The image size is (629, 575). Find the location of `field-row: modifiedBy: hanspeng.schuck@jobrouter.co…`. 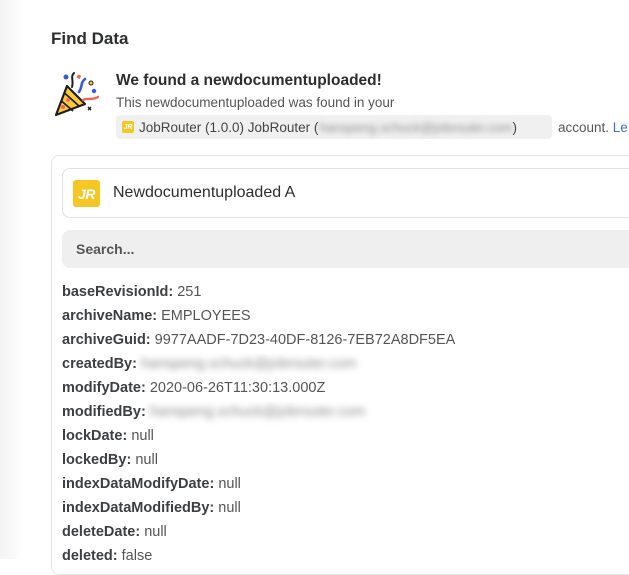

field-row: modifiedBy: hanspeng.schuck@jobrouter.co… is located at coordinates (342, 414).